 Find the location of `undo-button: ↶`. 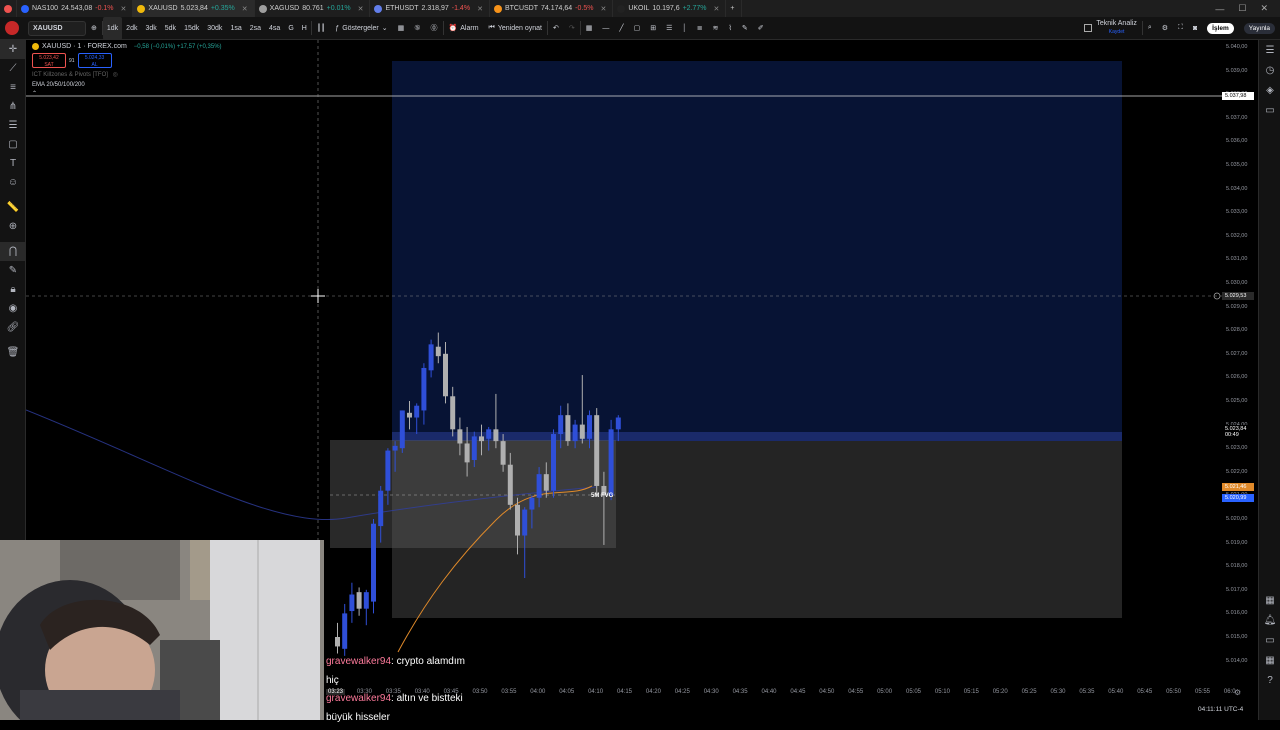

undo-button: ↶ is located at coordinates (556, 28).